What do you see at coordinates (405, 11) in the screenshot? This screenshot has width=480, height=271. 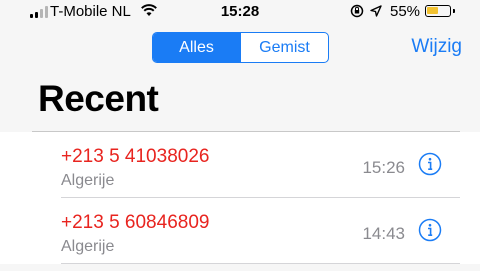 I see `battery-percentage: 55%` at bounding box center [405, 11].